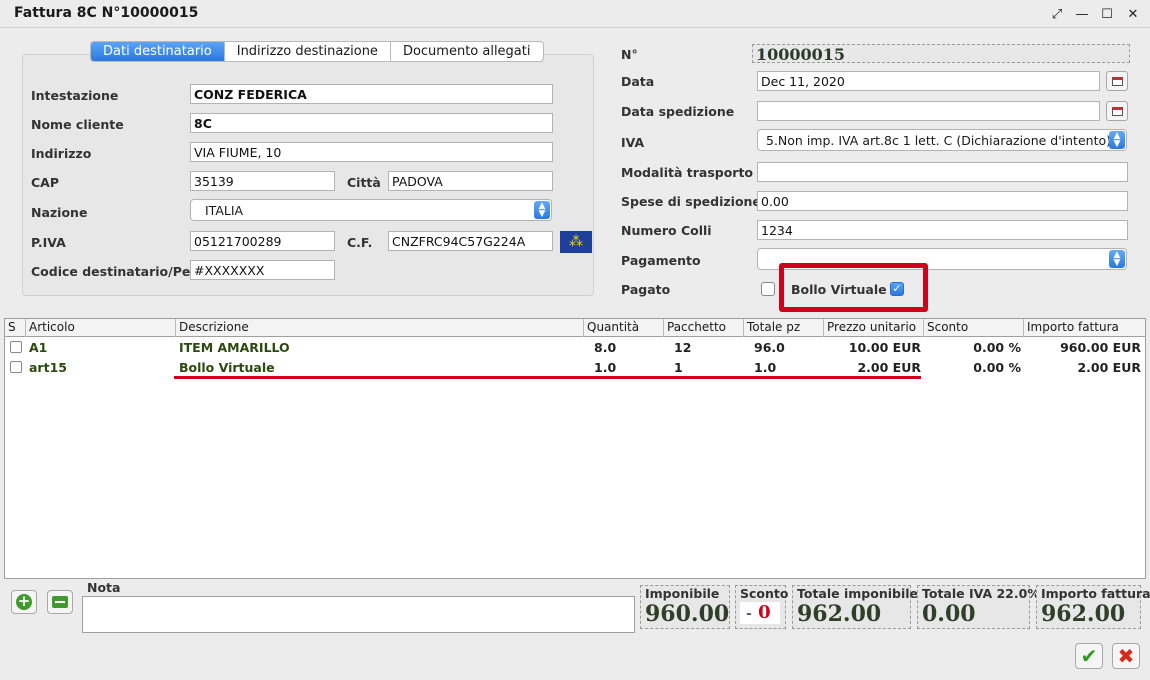  I want to click on modalita-trasporto-field, so click(942, 172).